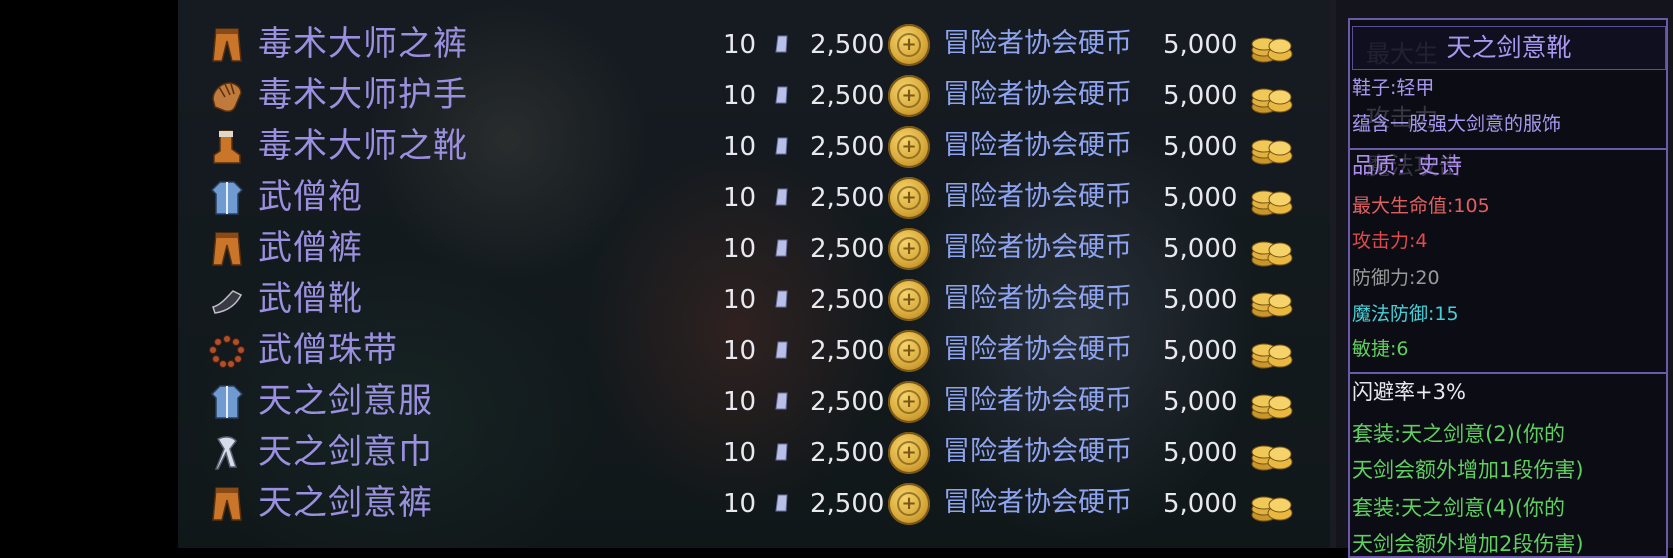 The image size is (1673, 558). I want to click on tooltip-stat-hp: 最大生命值:105, so click(1421, 206).